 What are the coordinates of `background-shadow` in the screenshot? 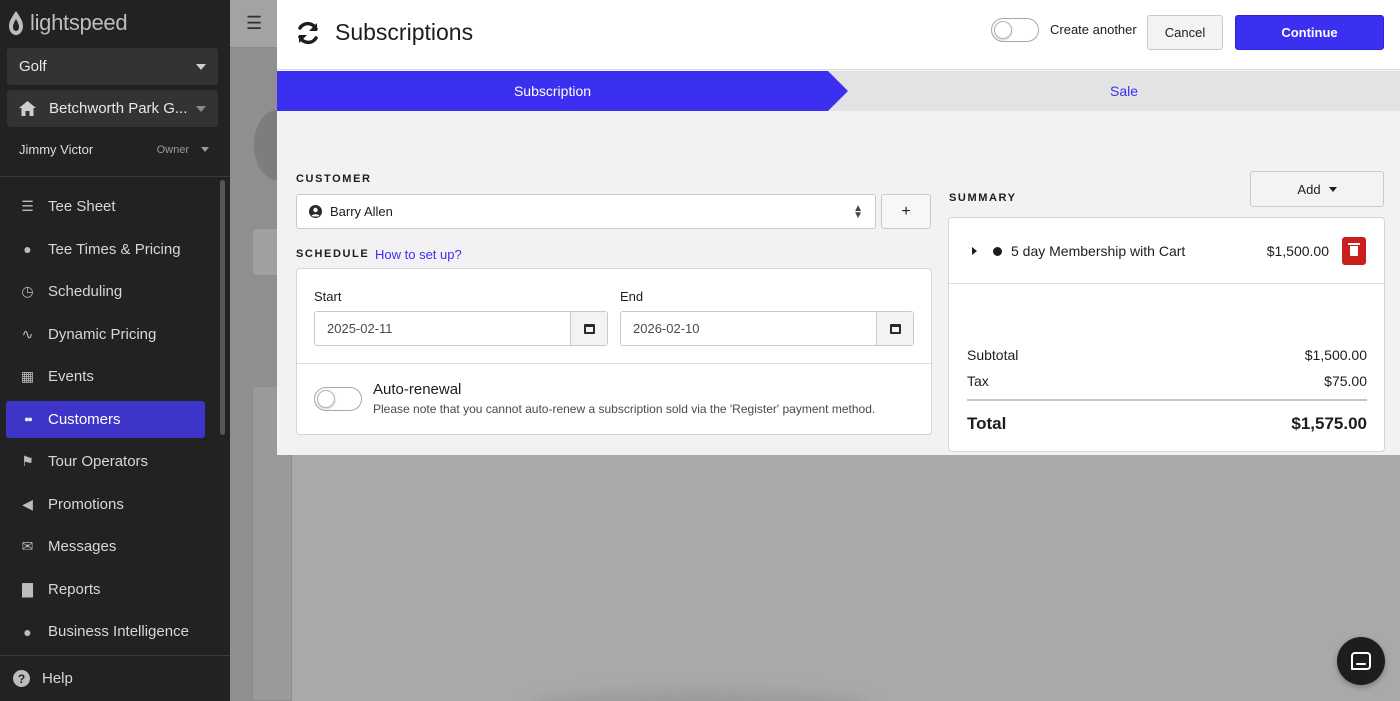 It's located at (700, 695).